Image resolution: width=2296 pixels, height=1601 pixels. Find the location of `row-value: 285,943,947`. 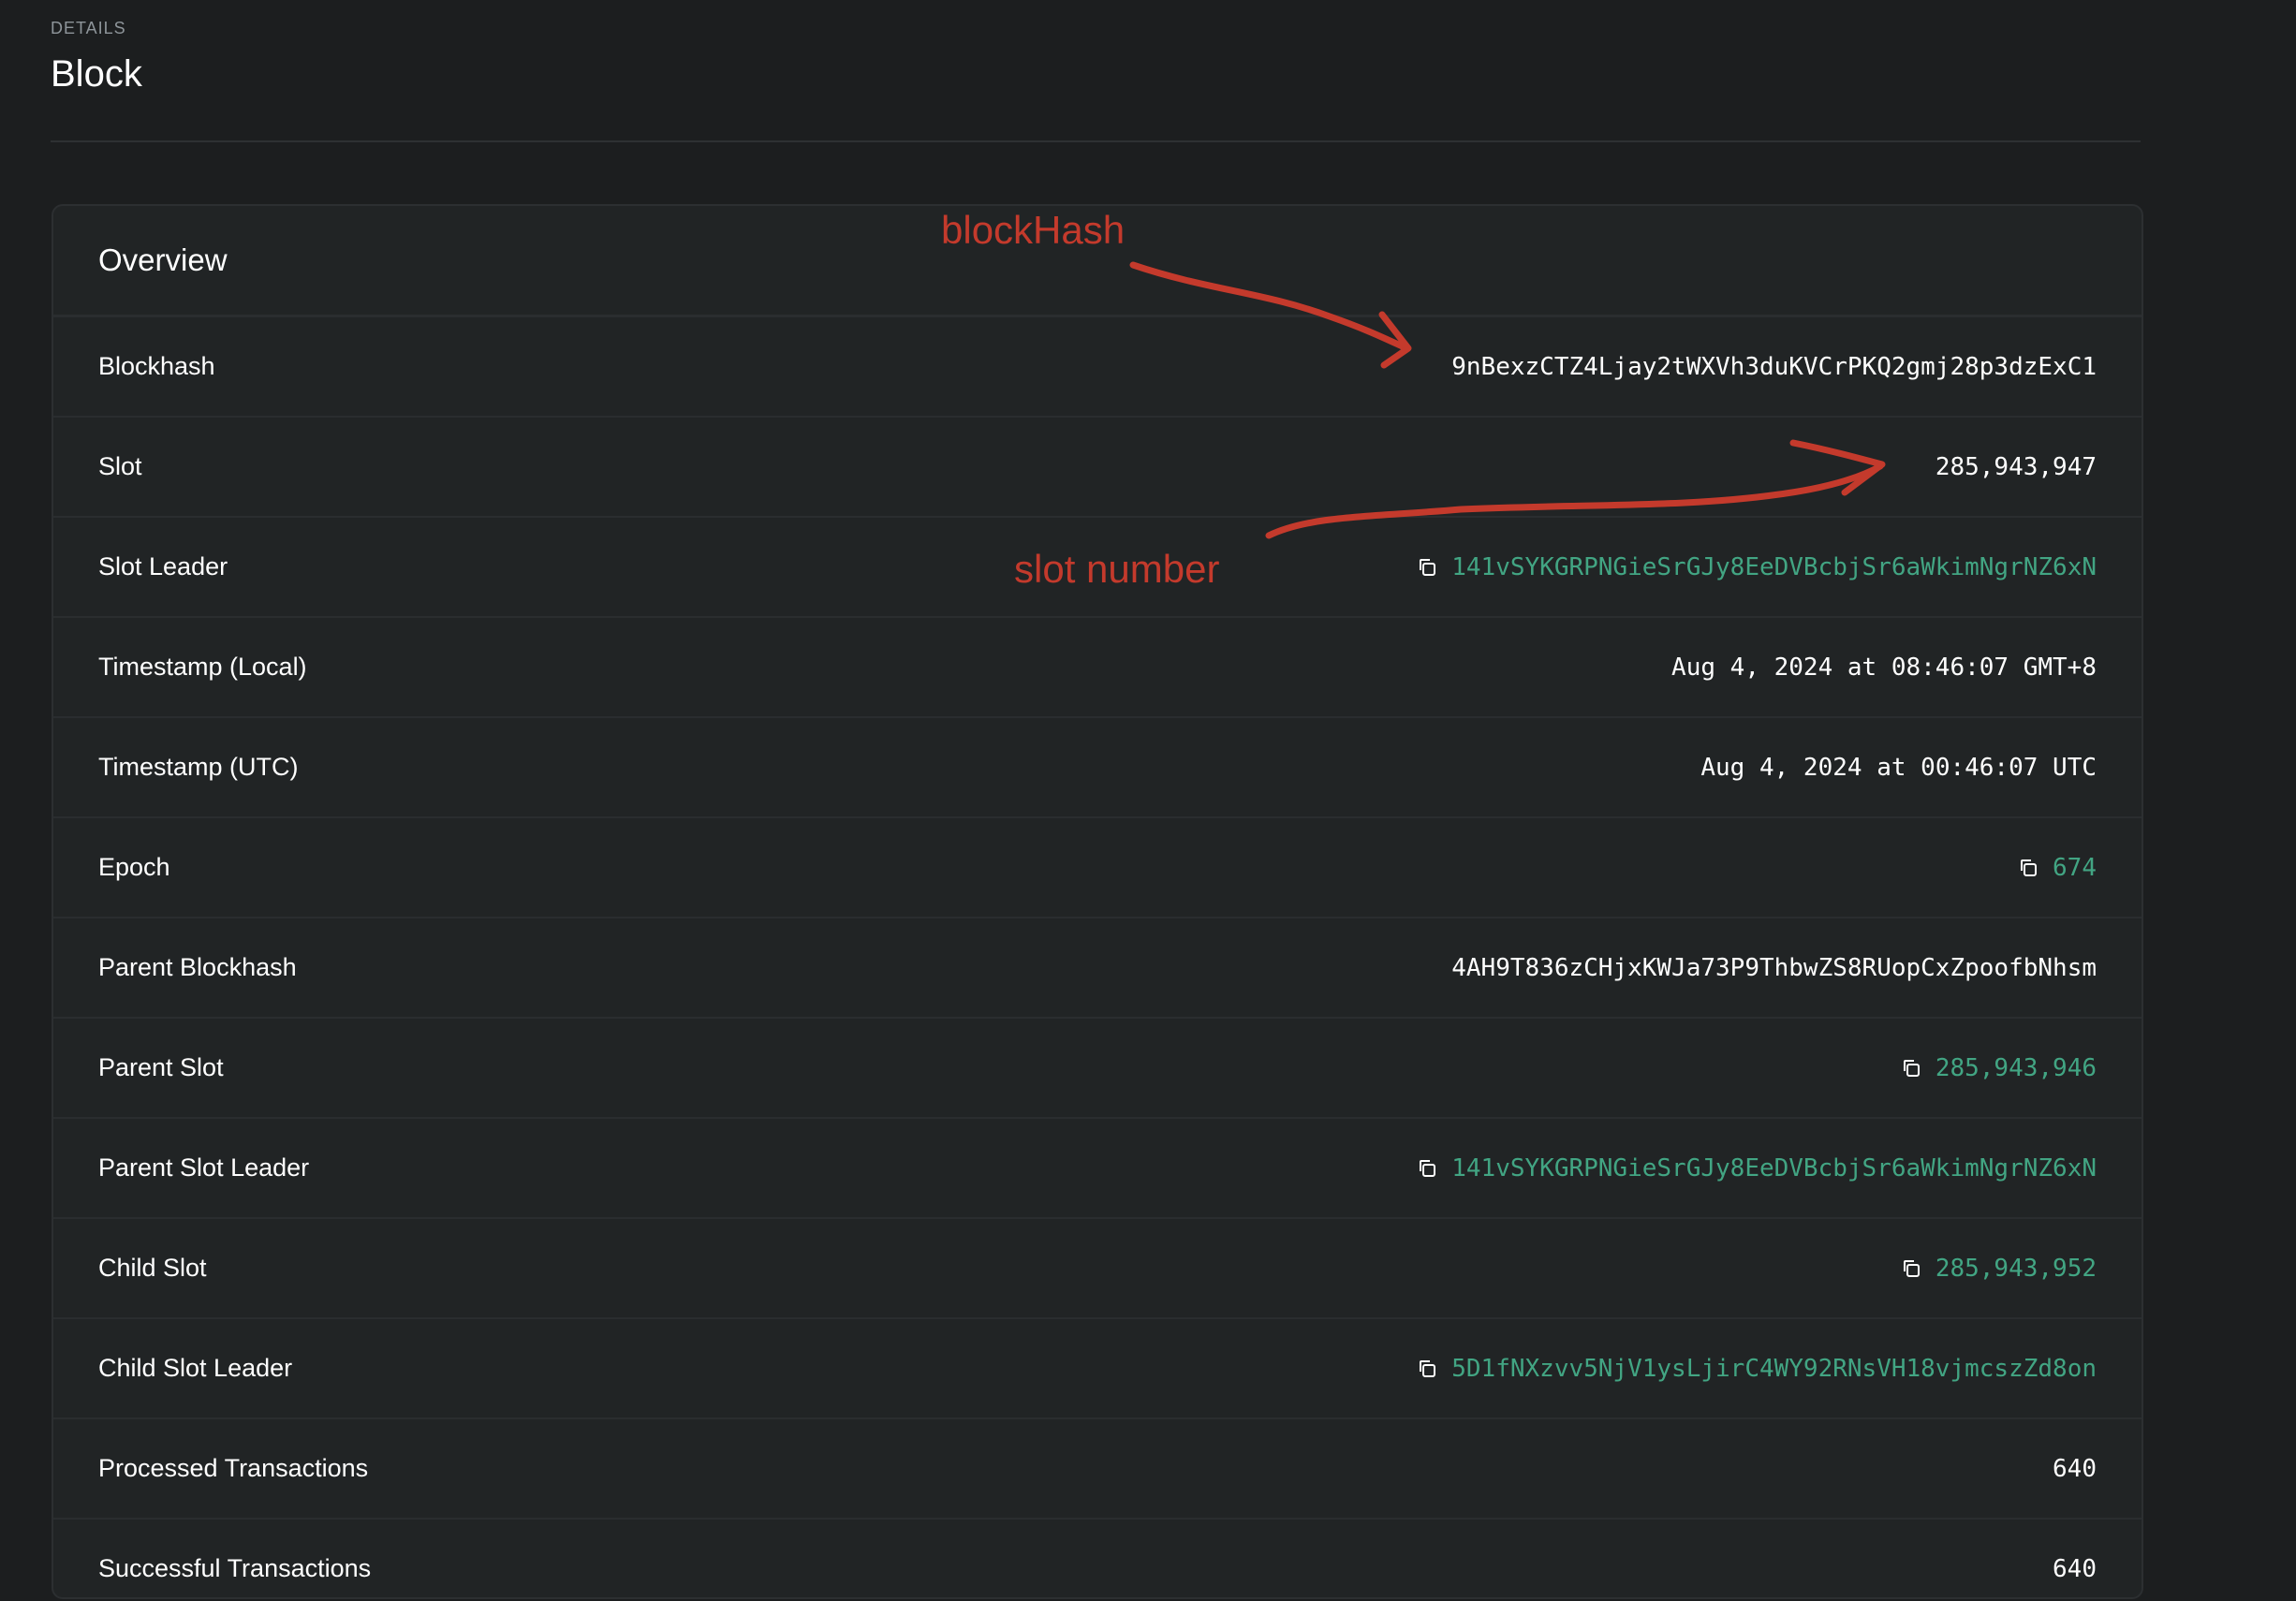

row-value: 285,943,947 is located at coordinates (2016, 466).